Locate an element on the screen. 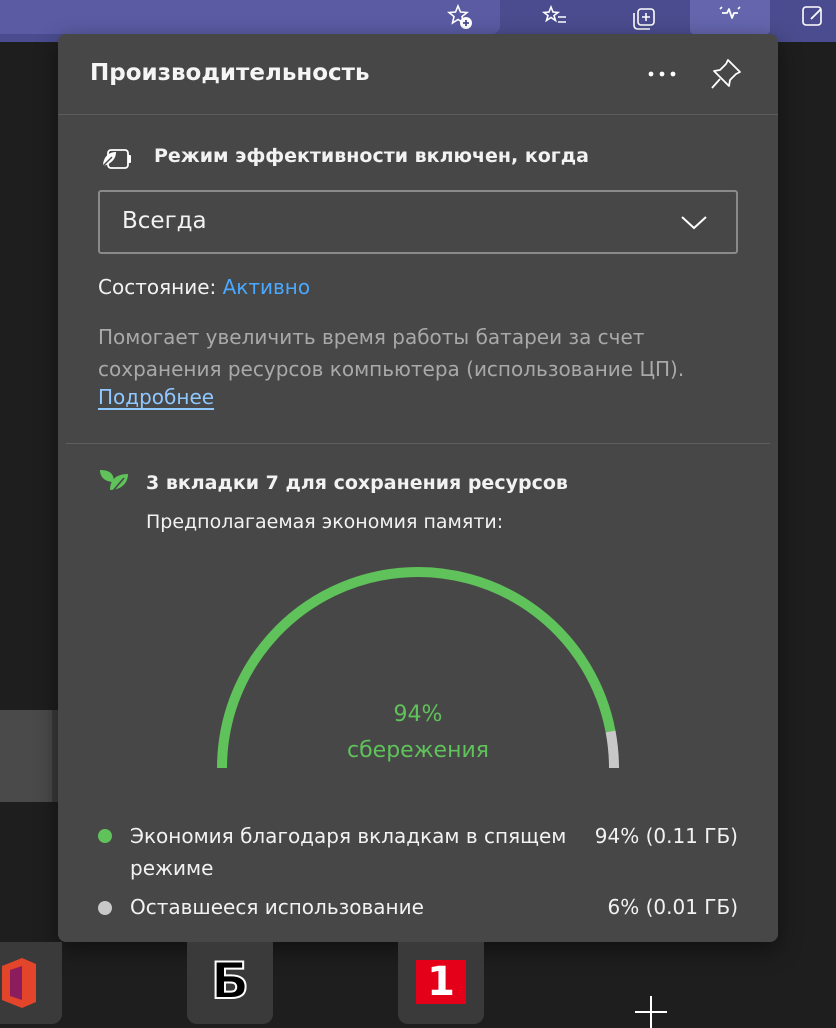 Image resolution: width=836 pixels, height=1028 pixels. gauge-label: сбережения is located at coordinates (418, 750).